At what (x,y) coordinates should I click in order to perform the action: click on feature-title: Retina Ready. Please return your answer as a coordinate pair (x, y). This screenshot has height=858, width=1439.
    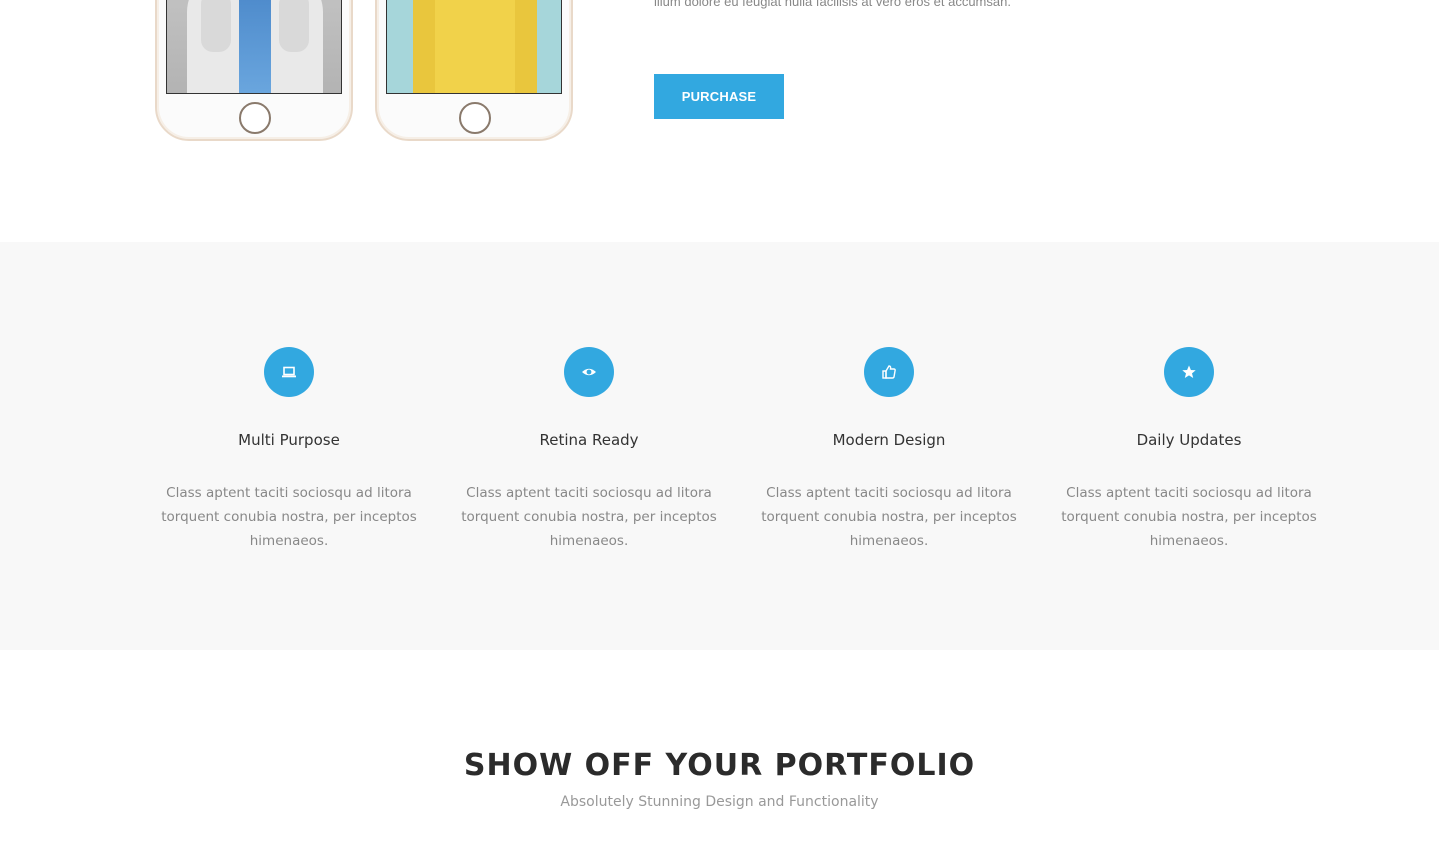
    Looking at the image, I should click on (589, 440).